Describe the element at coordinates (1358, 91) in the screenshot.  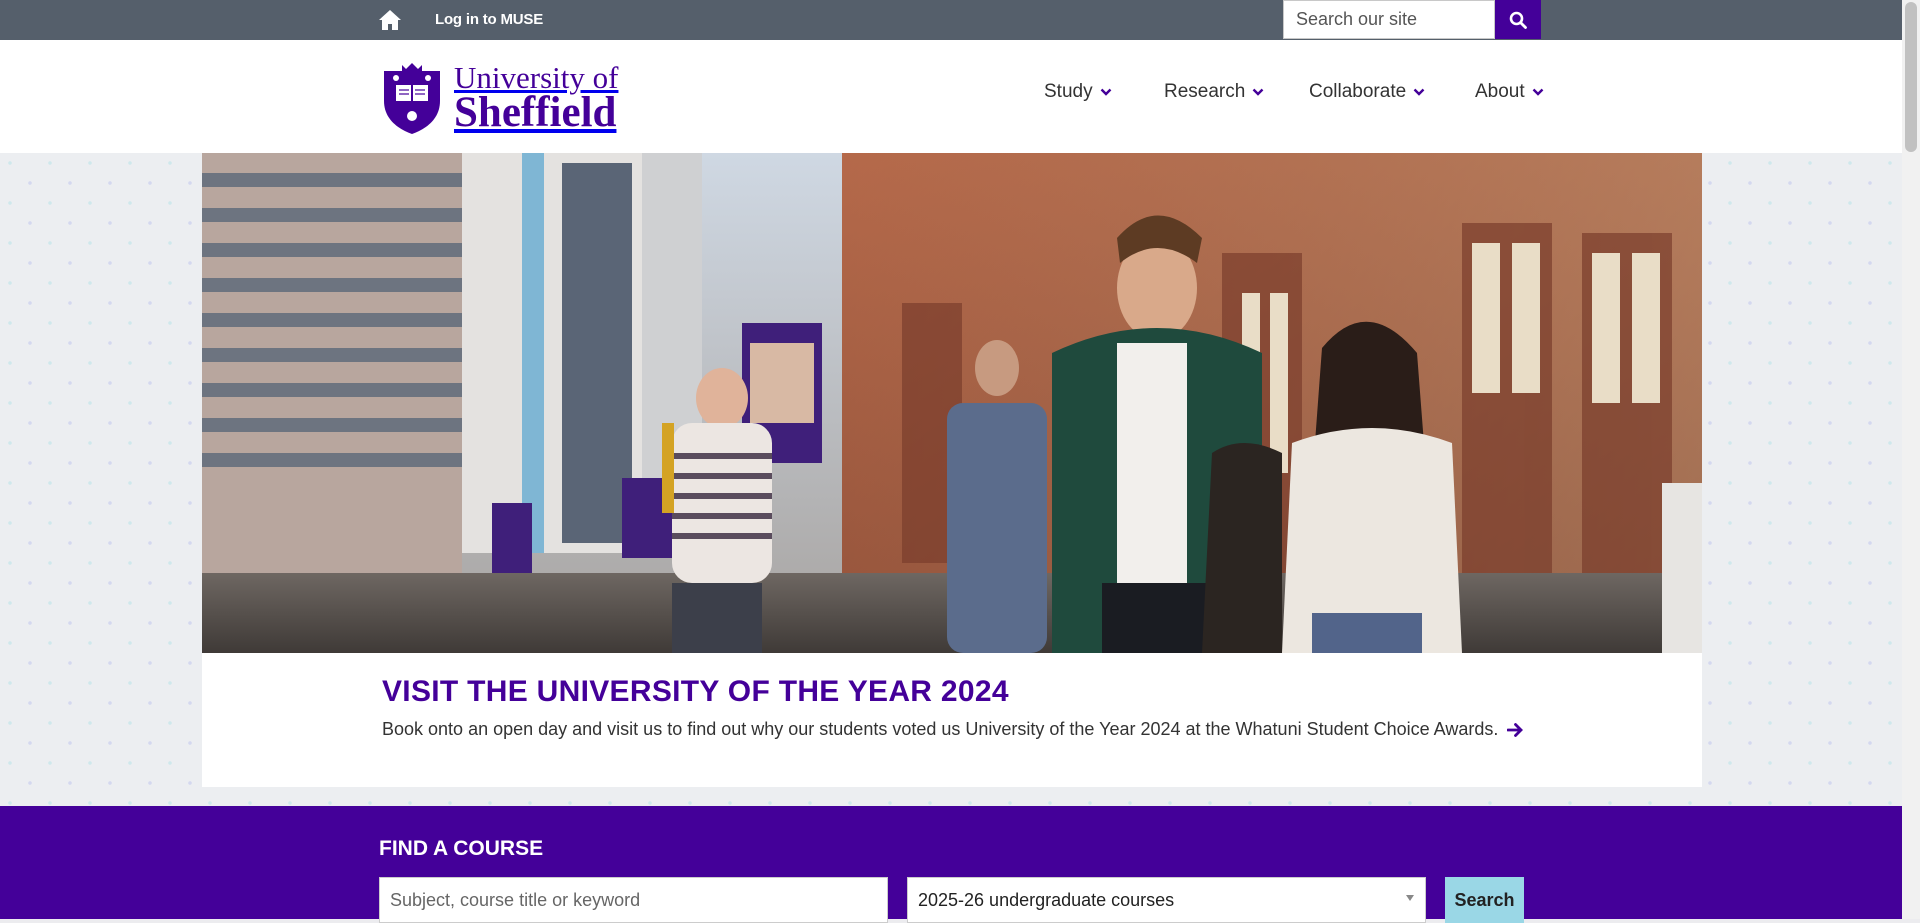
I see `nav-collaborate-label: Collaborate` at that location.